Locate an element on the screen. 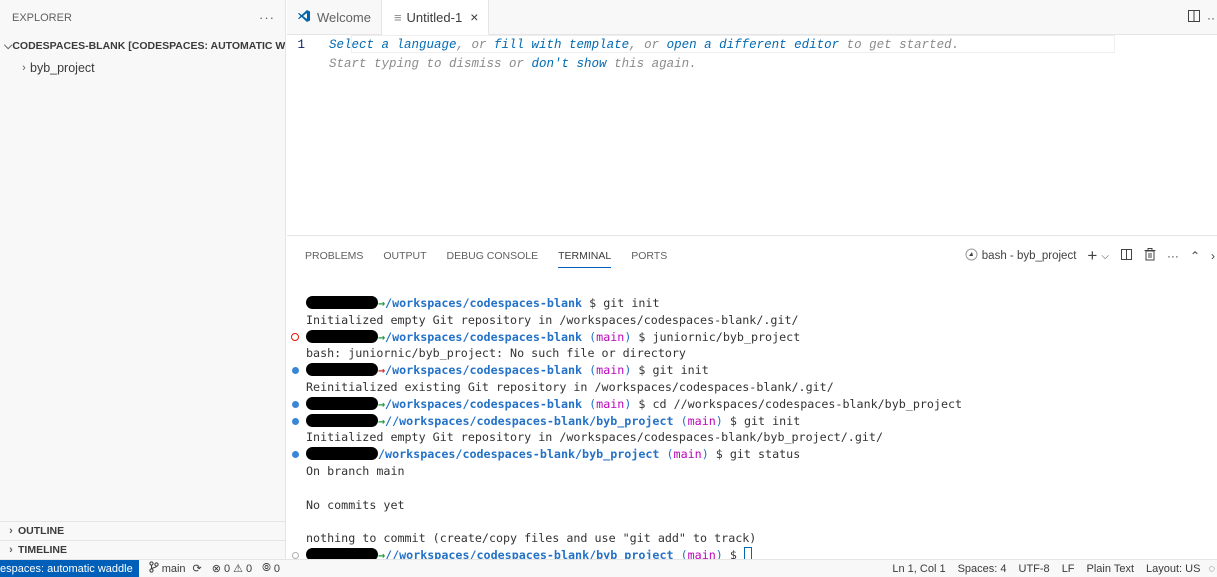 The image size is (1217, 577). tab-welcome: Welcome is located at coordinates (334, 17).